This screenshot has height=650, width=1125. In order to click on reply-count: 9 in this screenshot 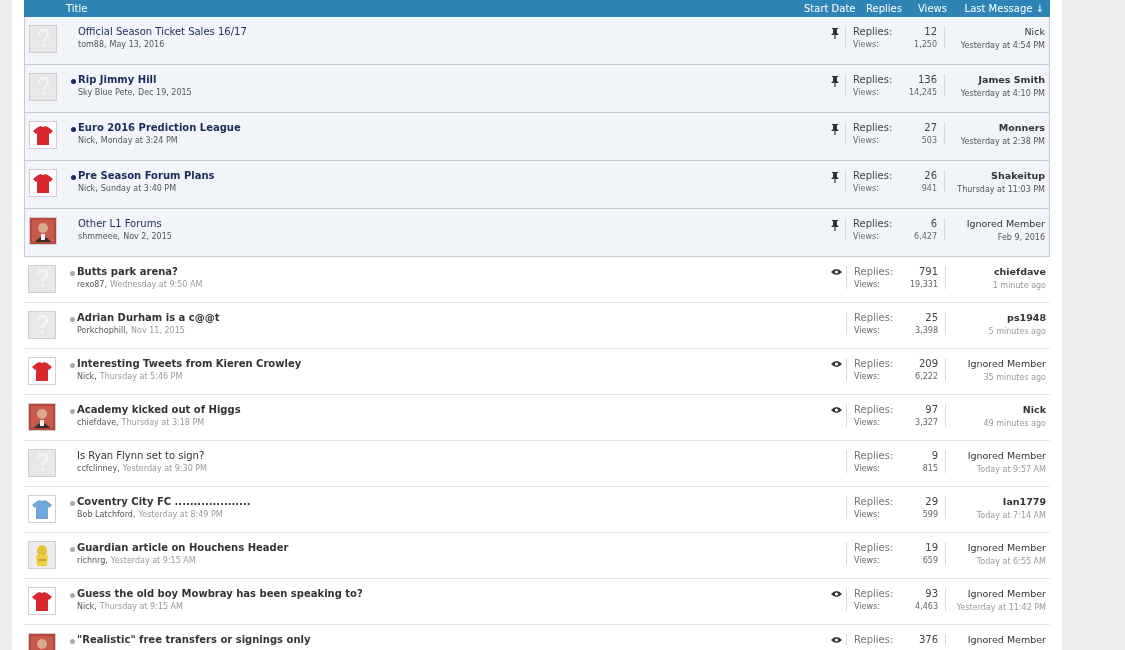, I will do `click(934, 455)`.